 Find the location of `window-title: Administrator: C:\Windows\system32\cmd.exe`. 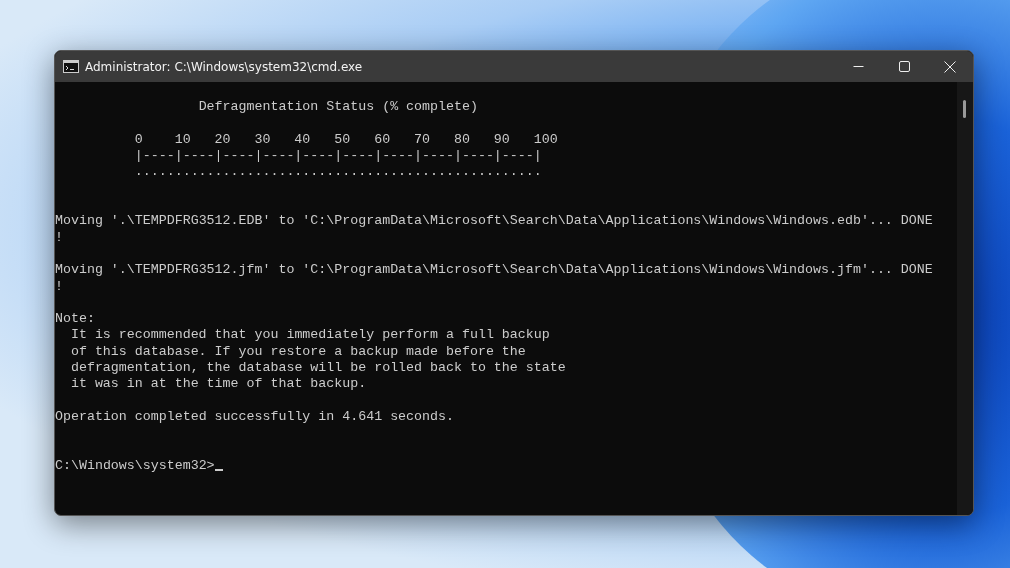

window-title: Administrator: C:\Windows\system32\cmd.exe is located at coordinates (224, 66).